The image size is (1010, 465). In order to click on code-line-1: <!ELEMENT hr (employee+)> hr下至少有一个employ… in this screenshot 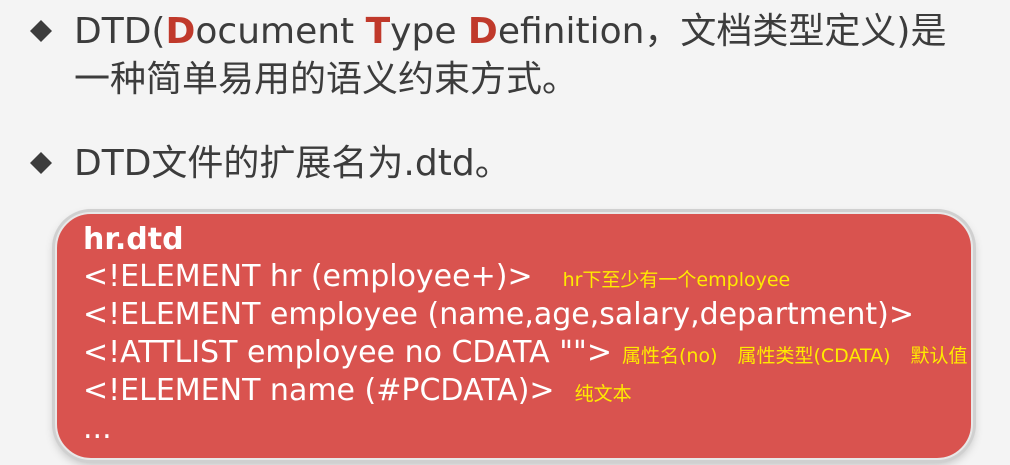, I will do `click(527, 277)`.